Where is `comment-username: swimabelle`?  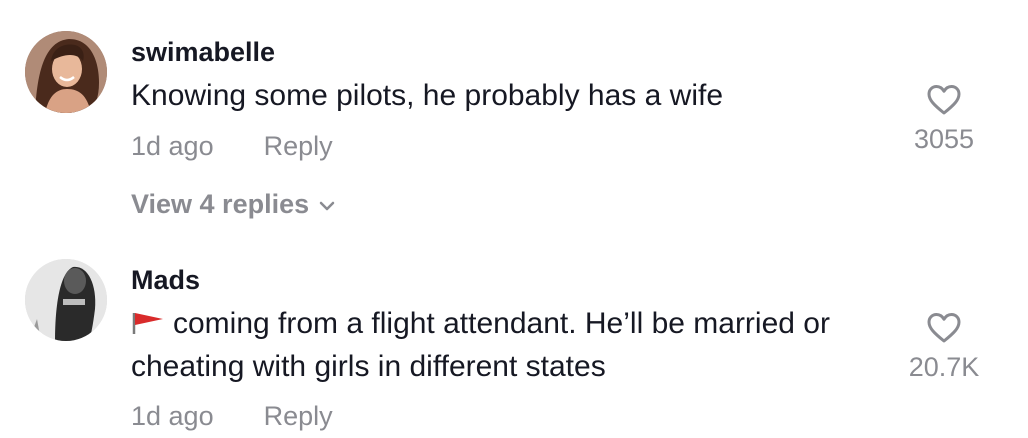
comment-username: swimabelle is located at coordinates (203, 52).